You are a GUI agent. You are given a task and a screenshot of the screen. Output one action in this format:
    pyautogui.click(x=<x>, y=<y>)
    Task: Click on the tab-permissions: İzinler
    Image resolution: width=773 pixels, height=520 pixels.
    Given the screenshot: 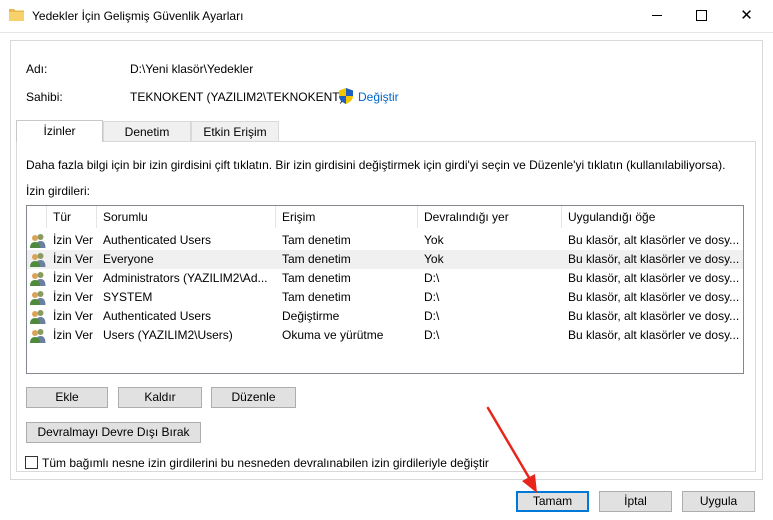 What is the action you would take?
    pyautogui.click(x=59, y=131)
    